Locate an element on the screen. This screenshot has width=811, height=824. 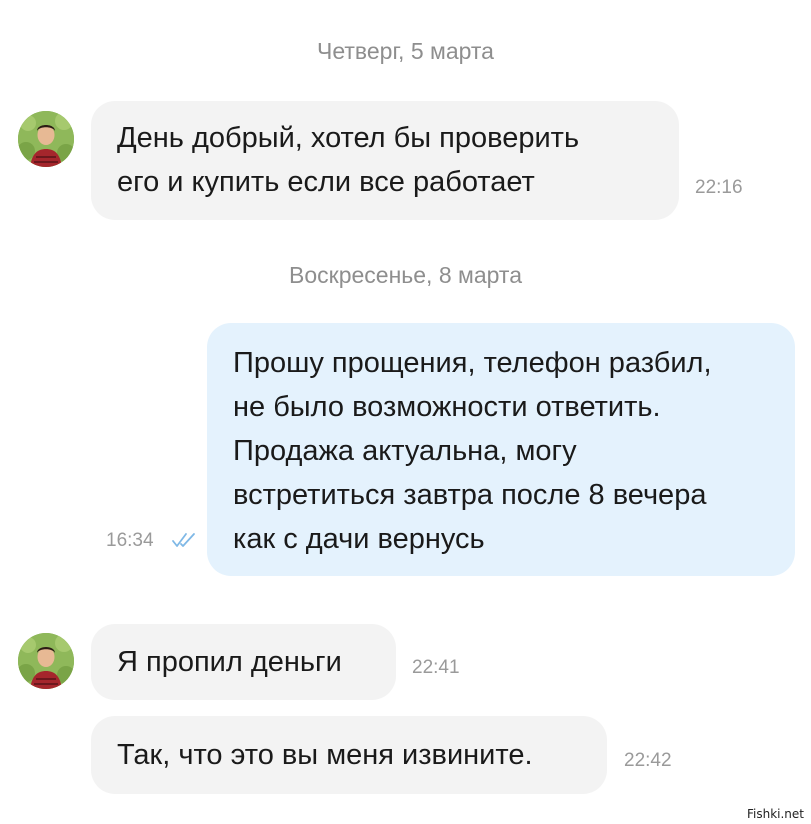
message-time: 22:42 is located at coordinates (648, 760).